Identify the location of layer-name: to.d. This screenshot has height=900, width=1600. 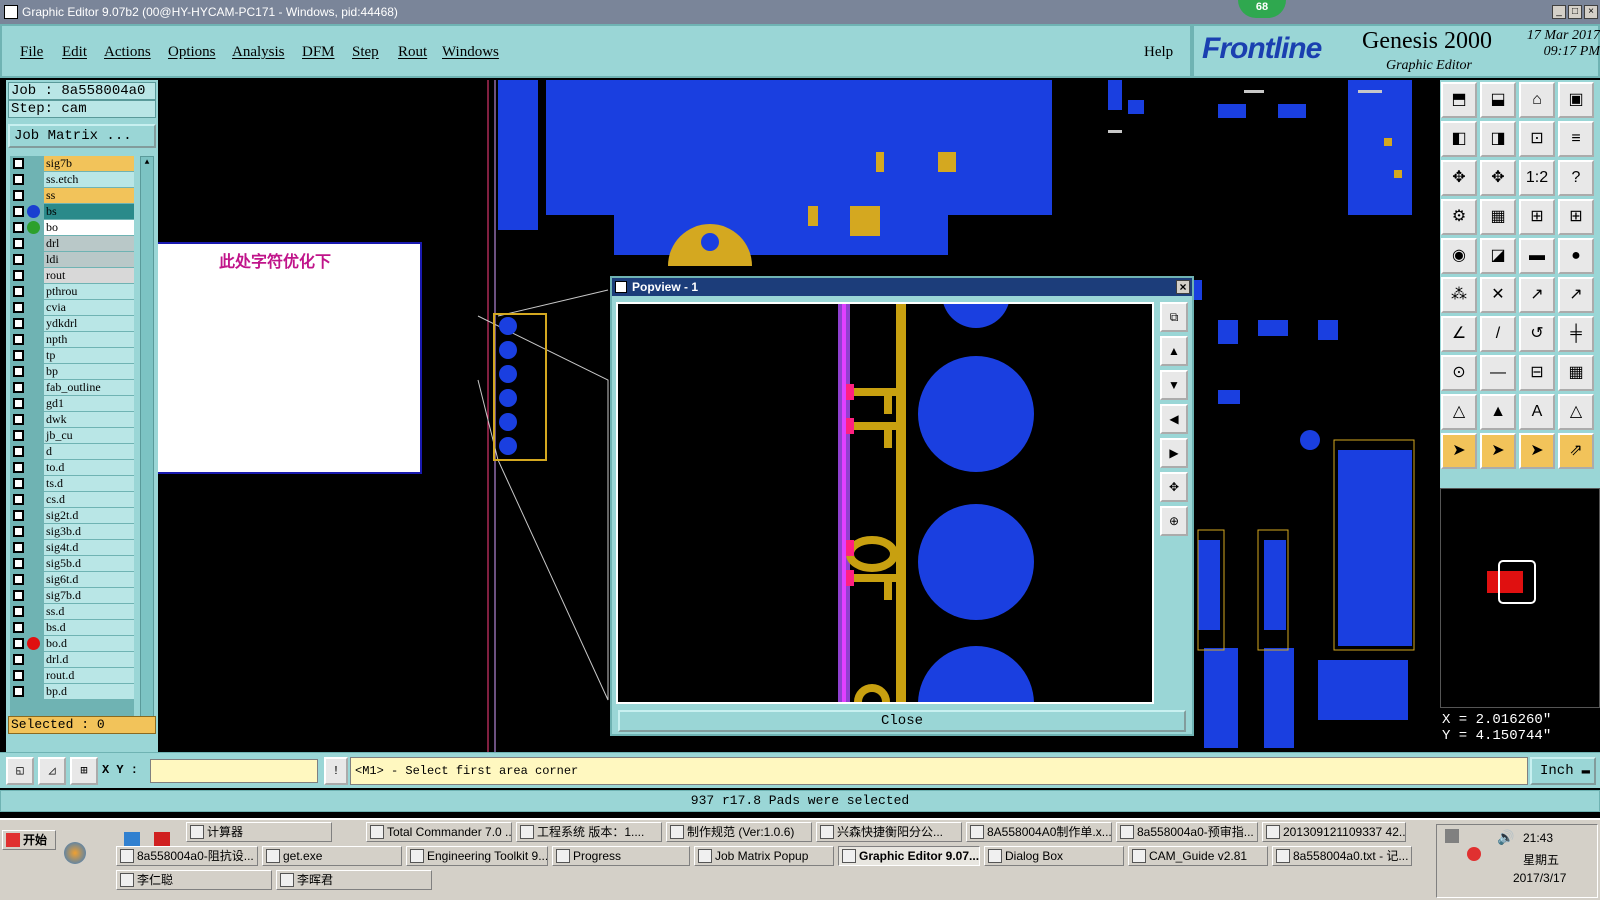
(89, 467).